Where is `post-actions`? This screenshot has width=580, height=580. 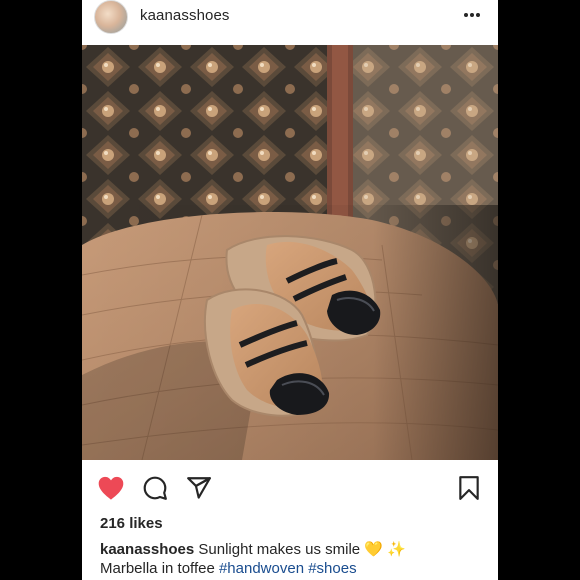
post-actions is located at coordinates (290, 488).